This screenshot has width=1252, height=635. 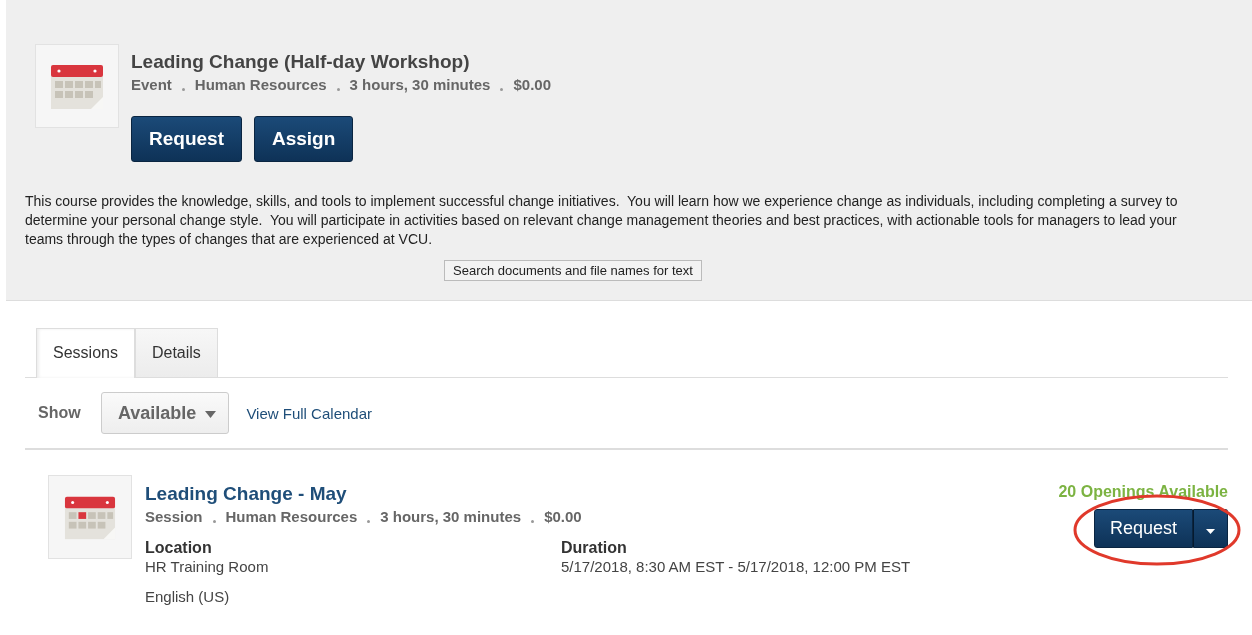 I want to click on calendar-link: View Full Calendar, so click(x=309, y=413).